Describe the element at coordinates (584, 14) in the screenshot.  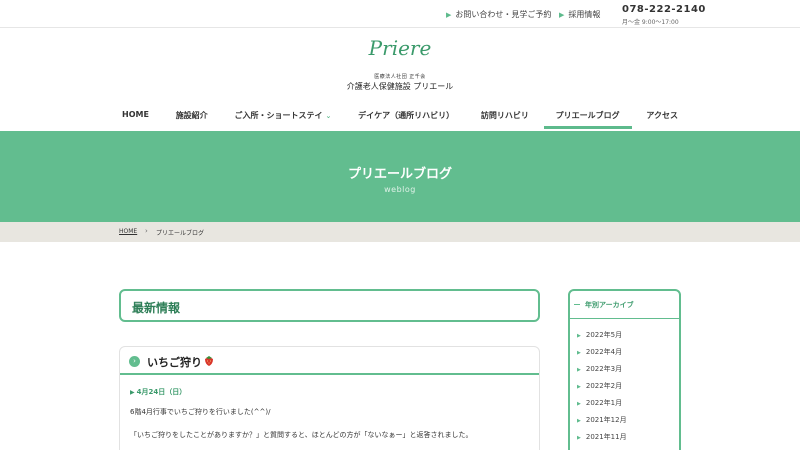
I see `recruit-link-label: 採用情報` at that location.